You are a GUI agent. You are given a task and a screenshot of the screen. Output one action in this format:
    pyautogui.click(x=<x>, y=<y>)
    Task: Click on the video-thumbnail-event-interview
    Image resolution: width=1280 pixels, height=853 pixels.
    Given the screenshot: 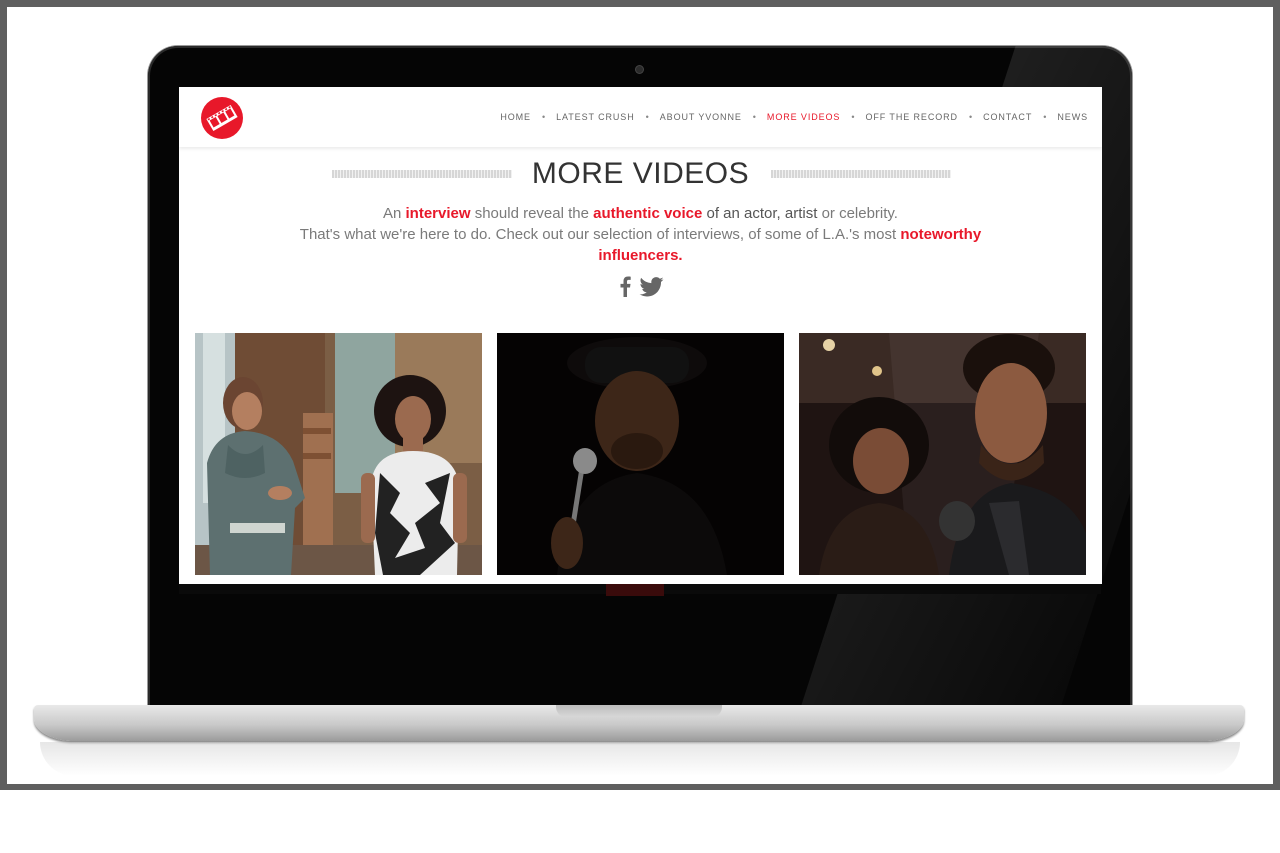 What is the action you would take?
    pyautogui.click(x=942, y=454)
    